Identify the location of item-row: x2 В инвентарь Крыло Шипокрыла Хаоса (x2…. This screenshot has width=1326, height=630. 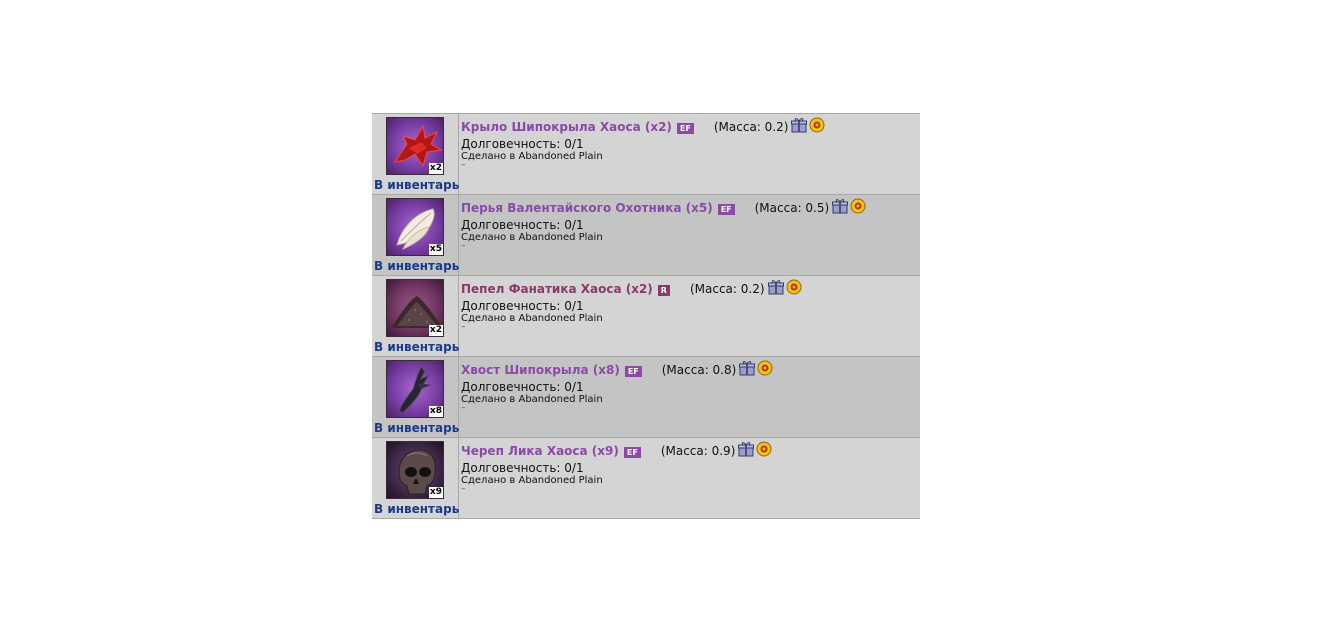
(646, 154).